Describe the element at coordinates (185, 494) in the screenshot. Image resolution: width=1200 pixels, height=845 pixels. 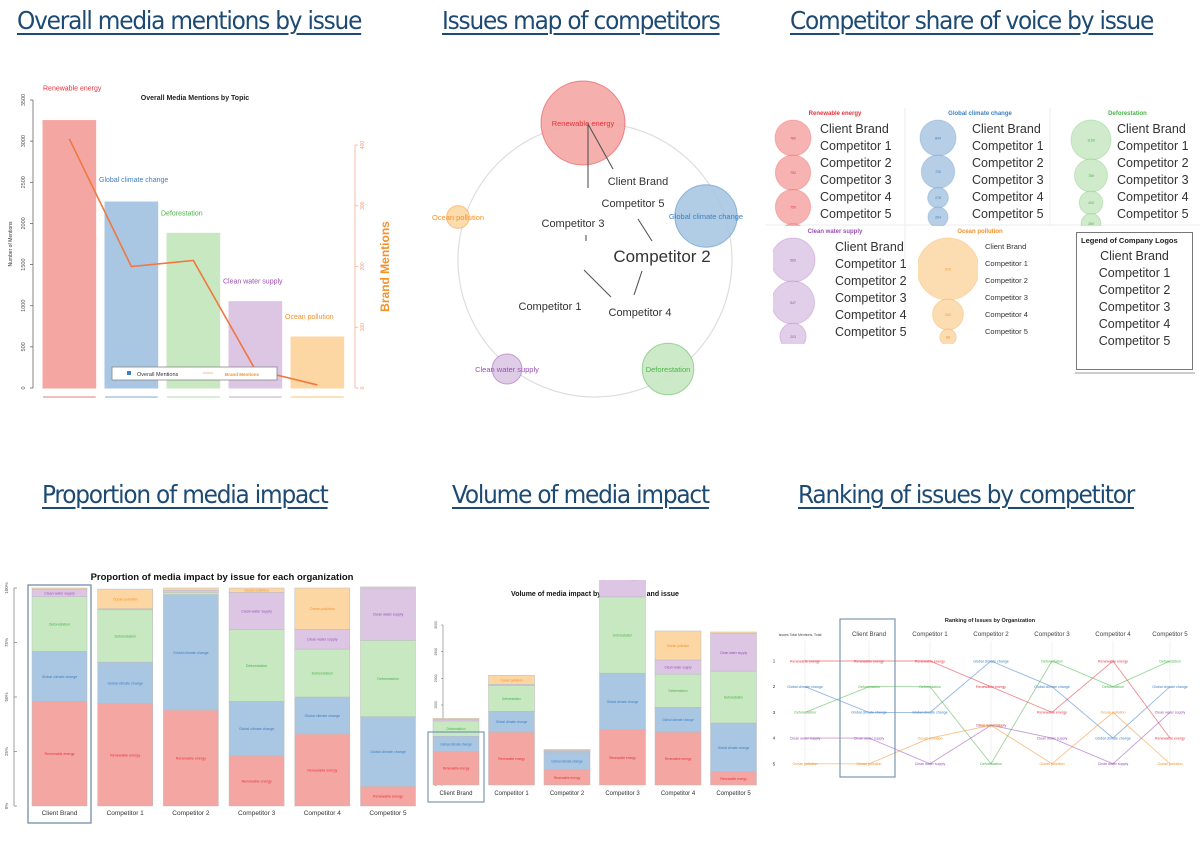
I see `heading-proportion-media-impact: Proportion of media impact` at that location.